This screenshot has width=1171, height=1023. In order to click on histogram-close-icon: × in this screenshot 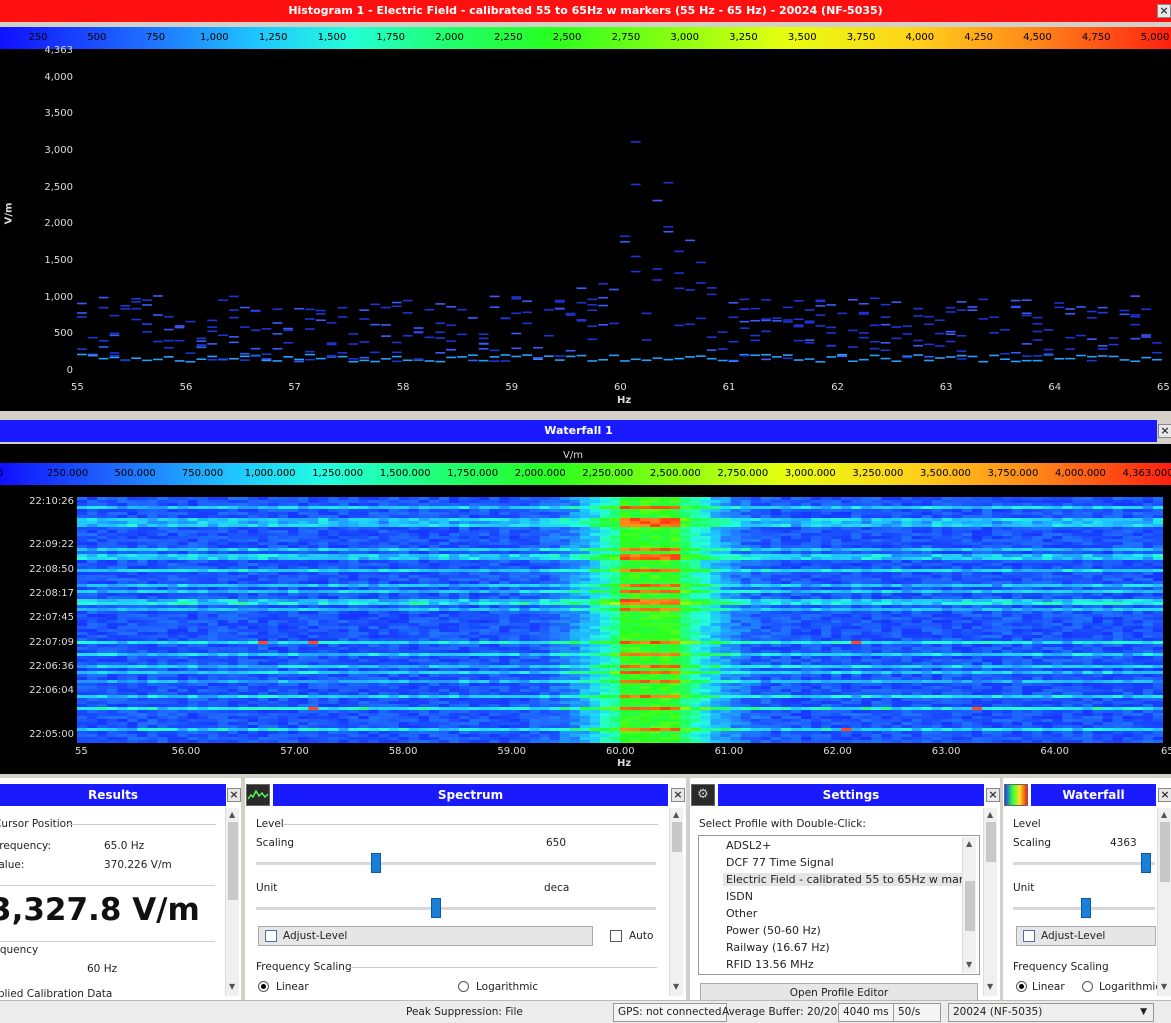, I will do `click(1164, 11)`.